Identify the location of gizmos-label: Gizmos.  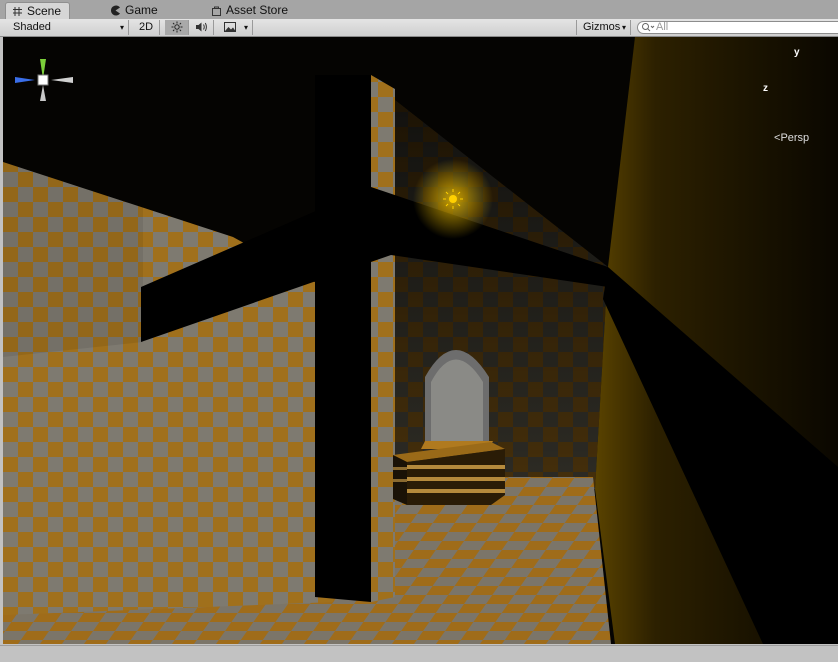
(602, 27).